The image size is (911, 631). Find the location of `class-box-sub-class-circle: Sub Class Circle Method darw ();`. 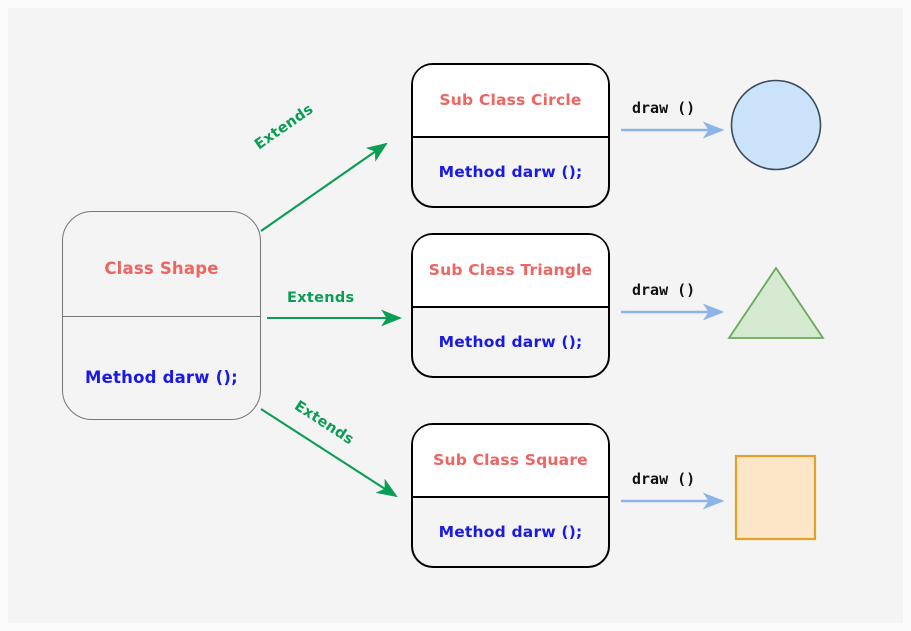

class-box-sub-class-circle: Sub Class Circle Method darw (); is located at coordinates (510, 135).